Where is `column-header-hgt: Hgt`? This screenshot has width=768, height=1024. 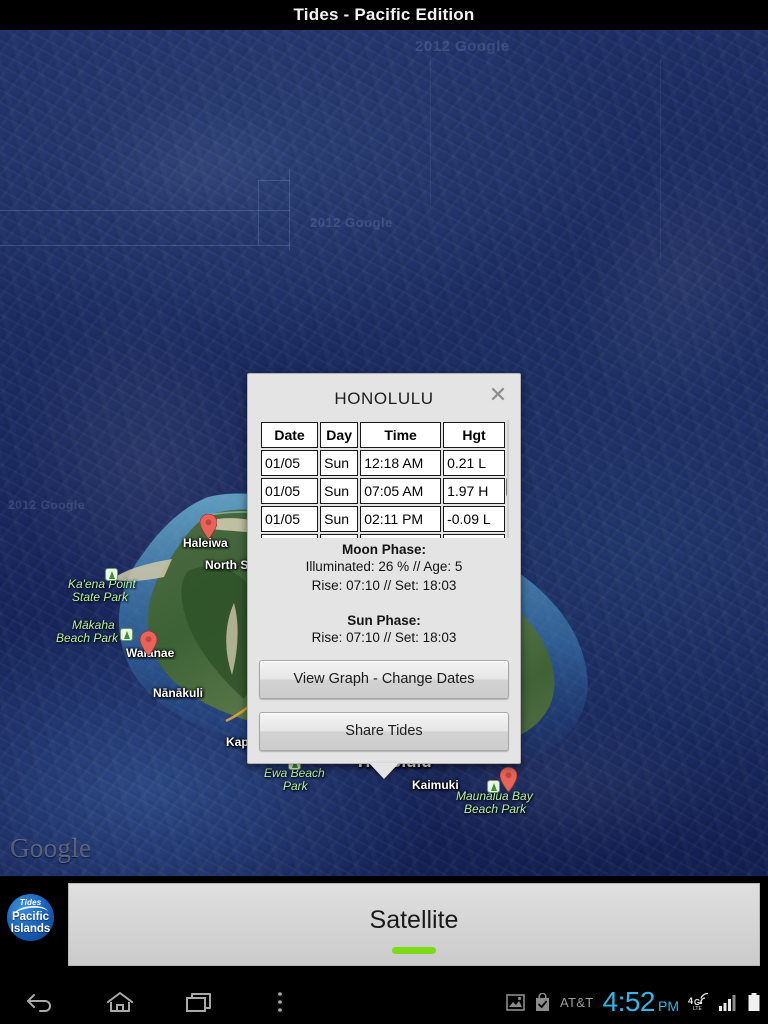 column-header-hgt: Hgt is located at coordinates (474, 435).